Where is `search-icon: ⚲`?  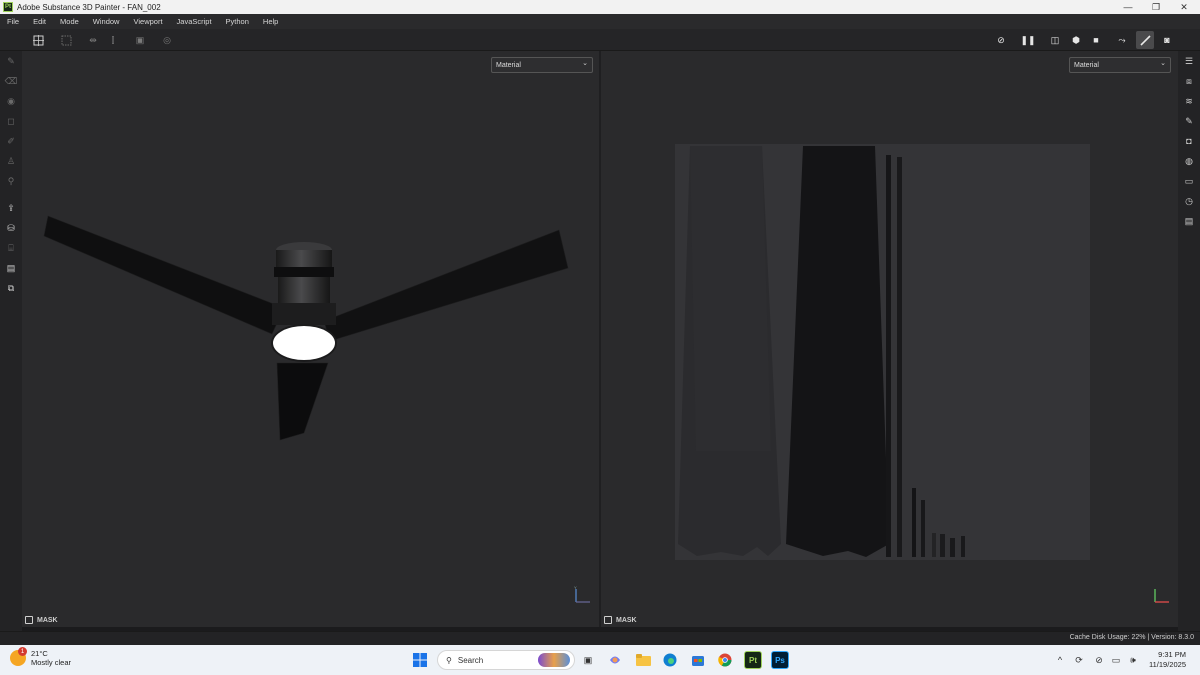
search-icon: ⚲ is located at coordinates (449, 660).